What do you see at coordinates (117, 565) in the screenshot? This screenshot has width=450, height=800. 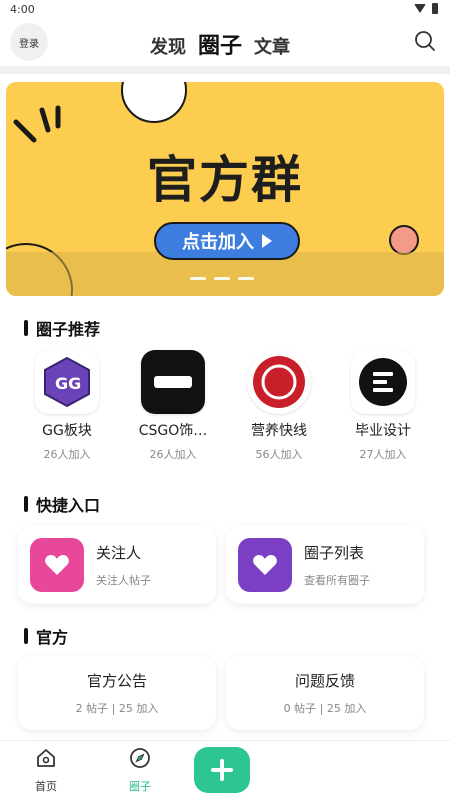 I see `quick-card-following: 关注人 关注人帖子` at bounding box center [117, 565].